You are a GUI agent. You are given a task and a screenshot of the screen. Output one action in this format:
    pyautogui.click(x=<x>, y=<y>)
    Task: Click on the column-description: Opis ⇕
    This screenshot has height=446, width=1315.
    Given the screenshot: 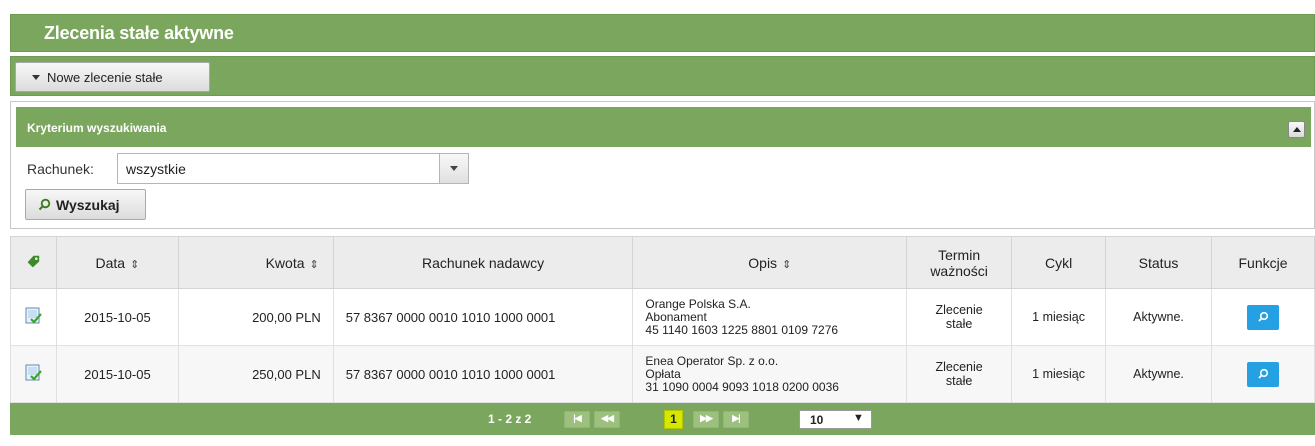 What is the action you would take?
    pyautogui.click(x=770, y=262)
    